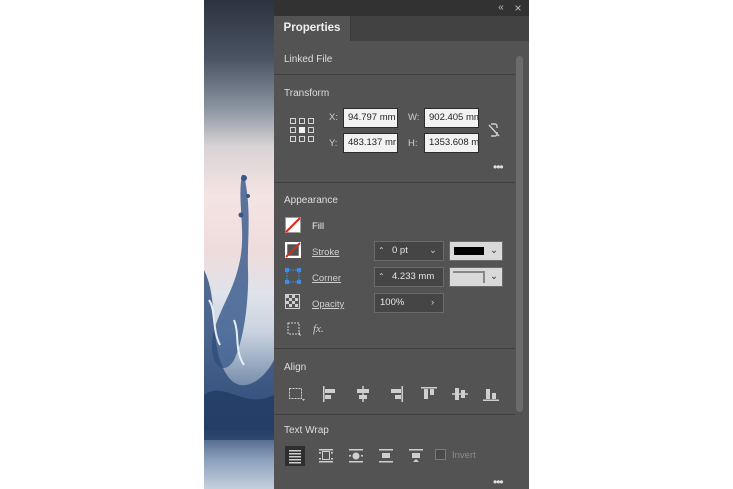 Image resolution: width=733 pixels, height=489 pixels. Describe the element at coordinates (501, 8) in the screenshot. I see `double-chevron-icon: «` at that location.